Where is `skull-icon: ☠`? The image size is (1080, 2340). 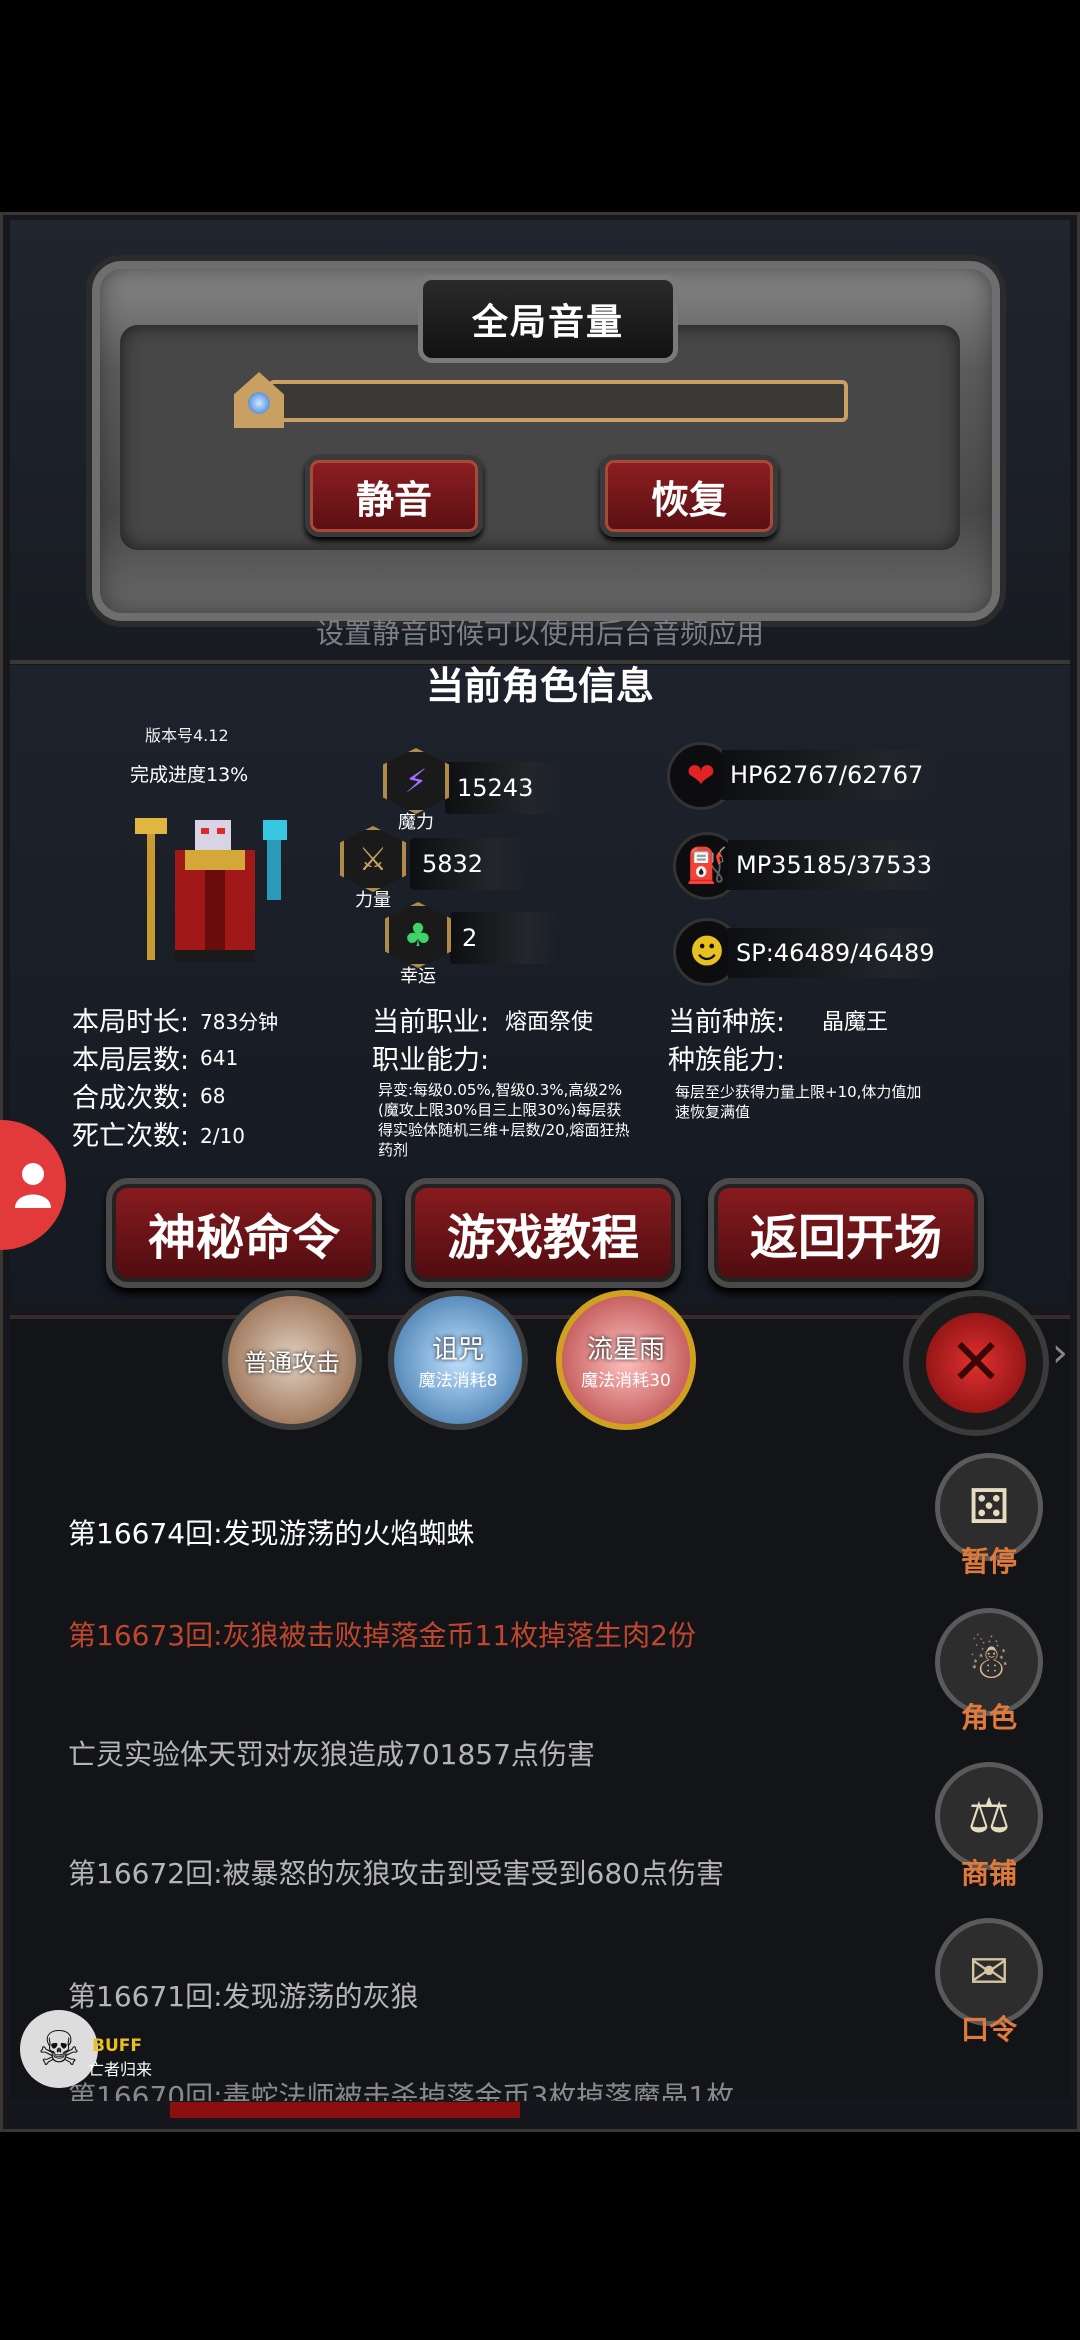 skull-icon: ☠ is located at coordinates (59, 2049).